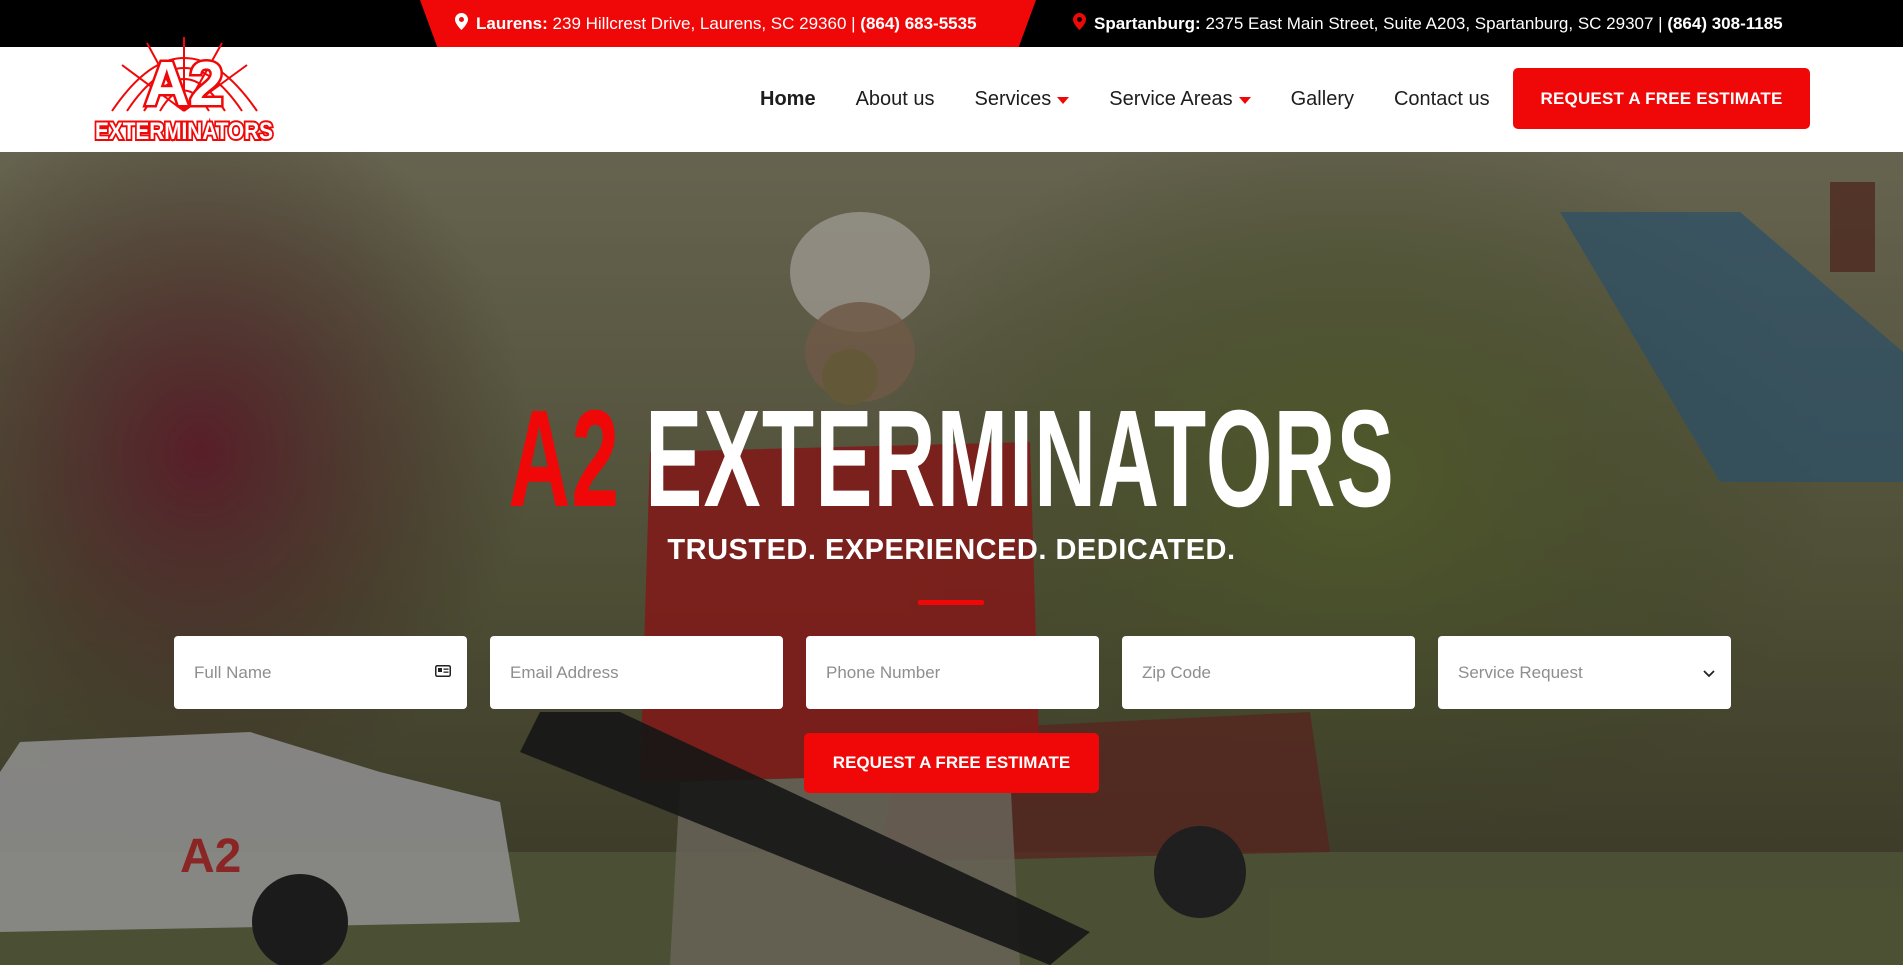  I want to click on headline-brand-white: EXTERMINATORS, so click(1020, 459).